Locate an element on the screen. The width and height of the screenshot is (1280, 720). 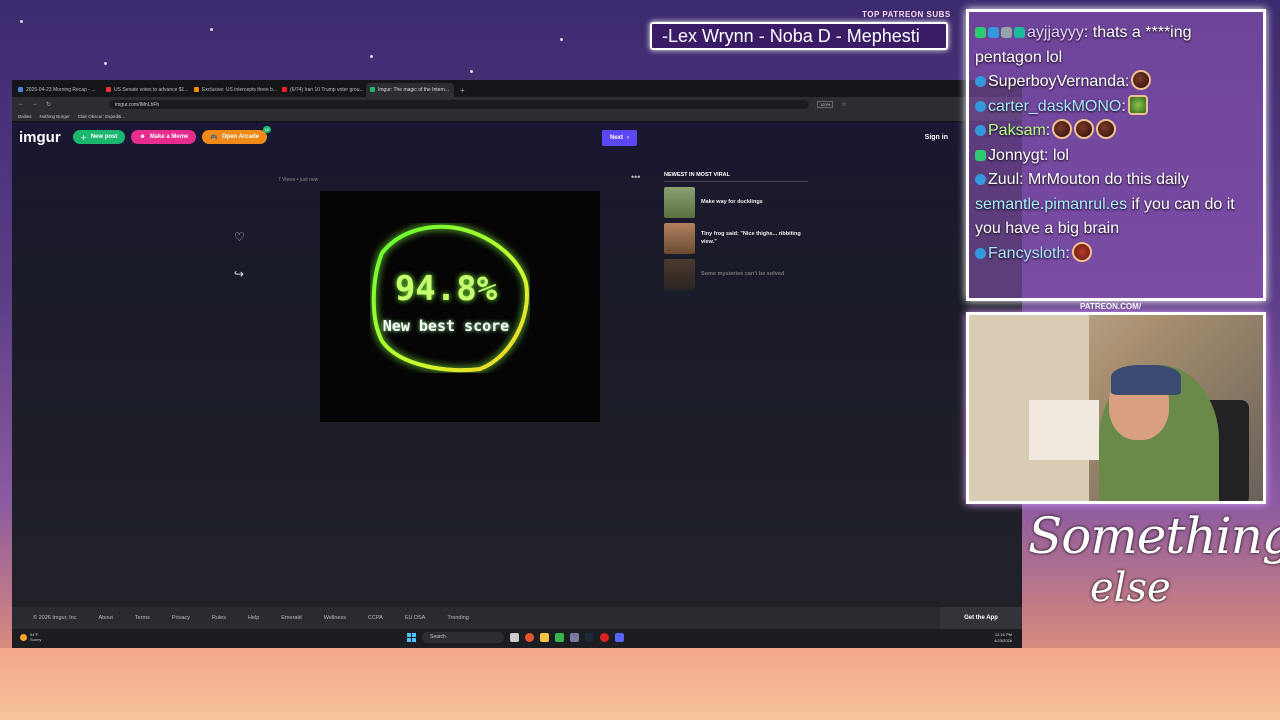
bookmark-dailies: Dailies is located at coordinates (25, 116).